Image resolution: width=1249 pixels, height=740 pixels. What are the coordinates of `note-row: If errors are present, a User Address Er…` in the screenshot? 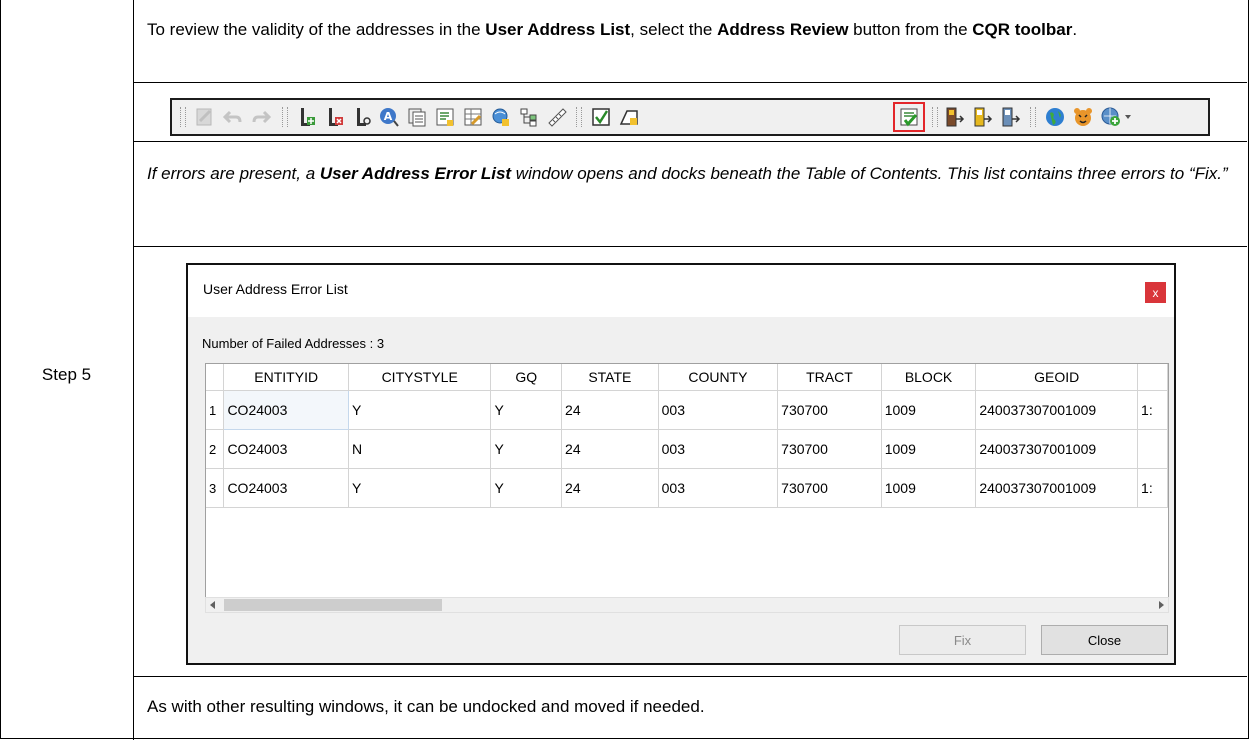 It's located at (690, 194).